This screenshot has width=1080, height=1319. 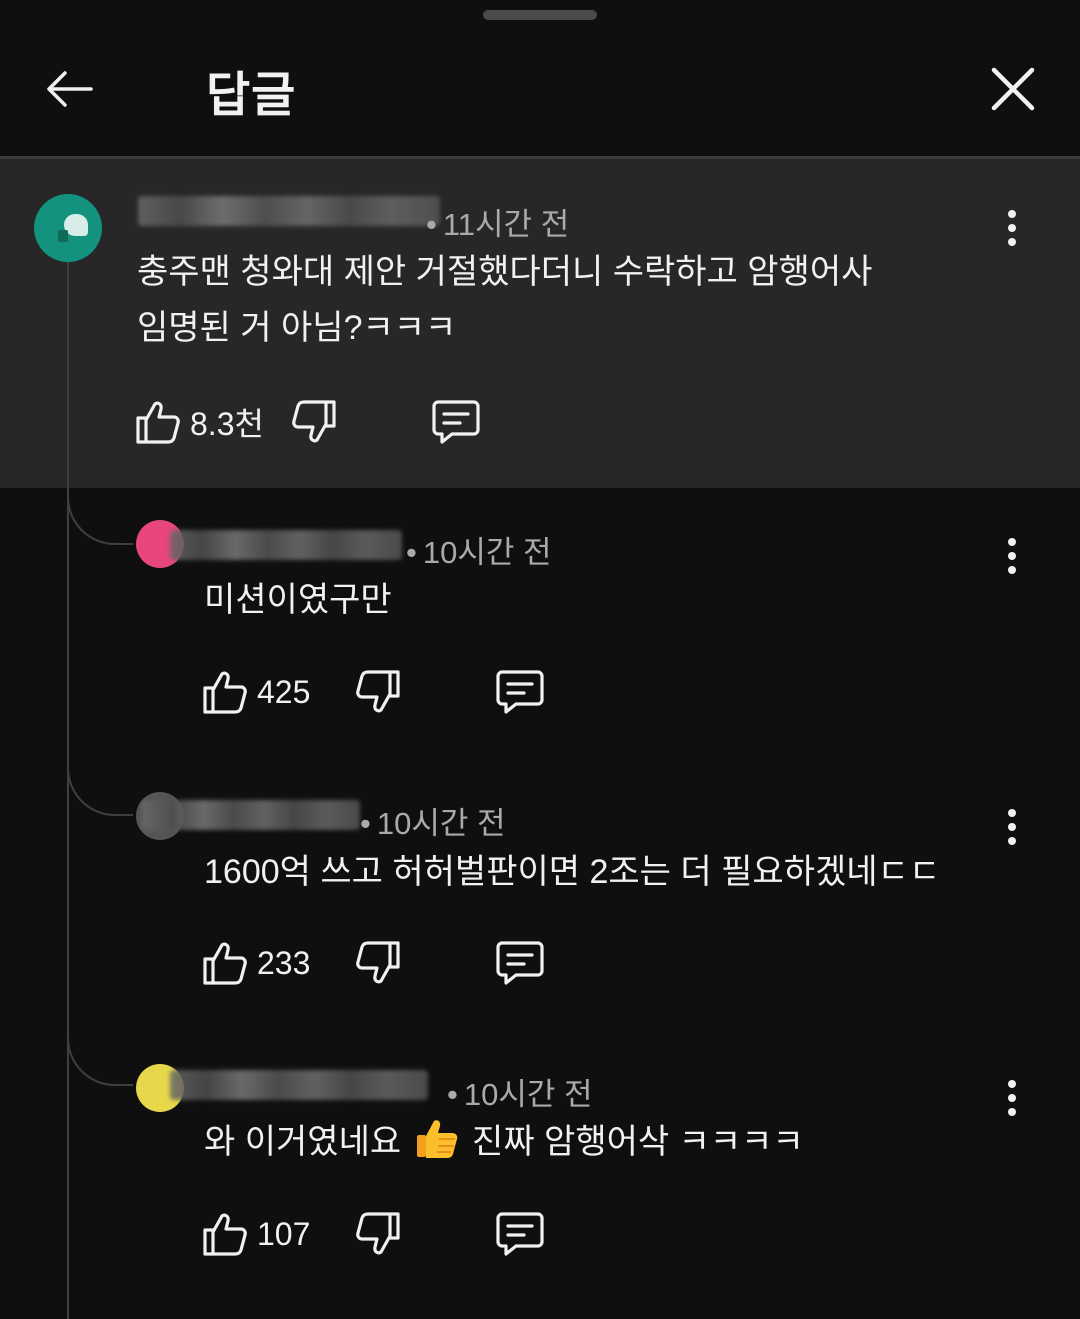 I want to click on comment-actions: 8.3천, so click(x=308, y=422).